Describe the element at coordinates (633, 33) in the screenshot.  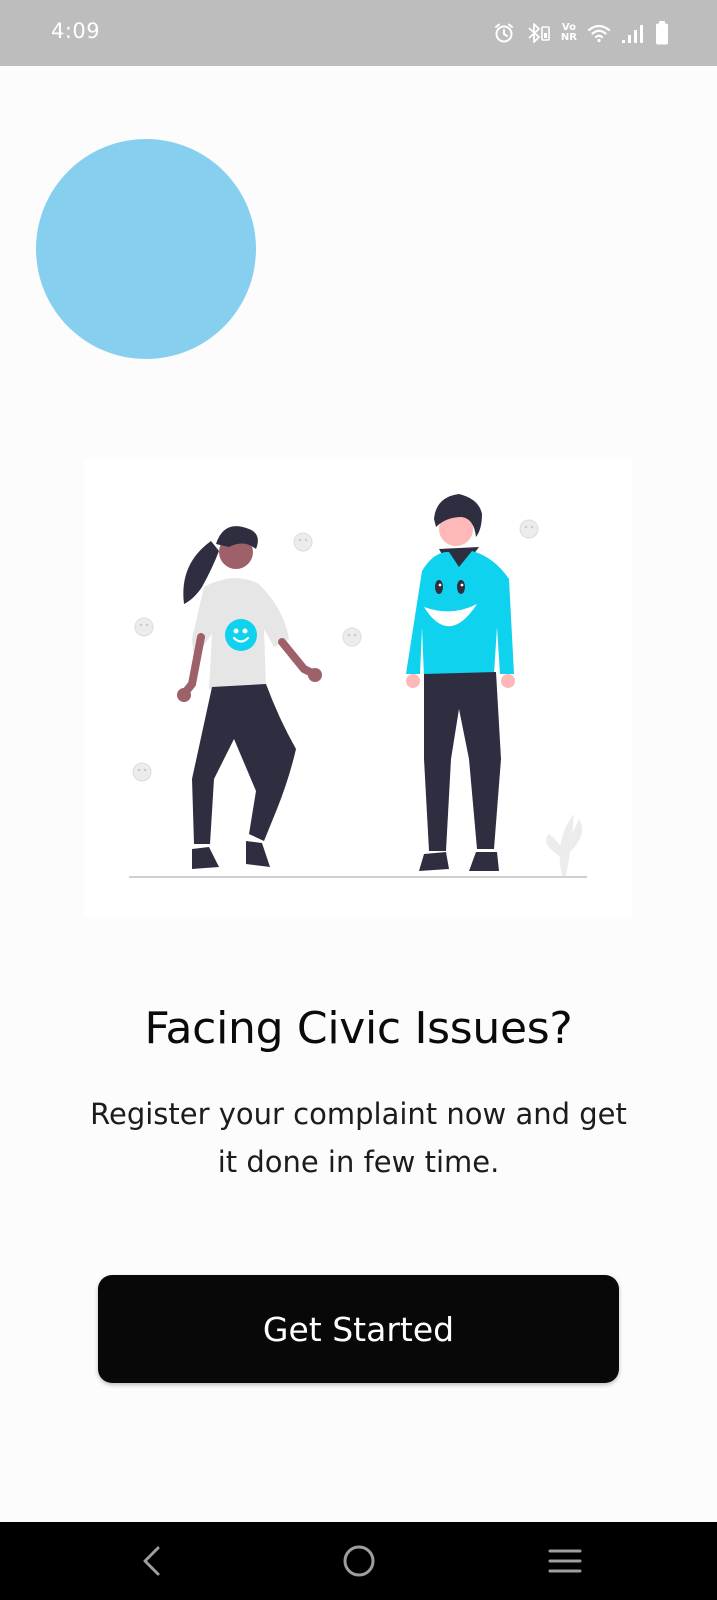
I see `signal-icon` at that location.